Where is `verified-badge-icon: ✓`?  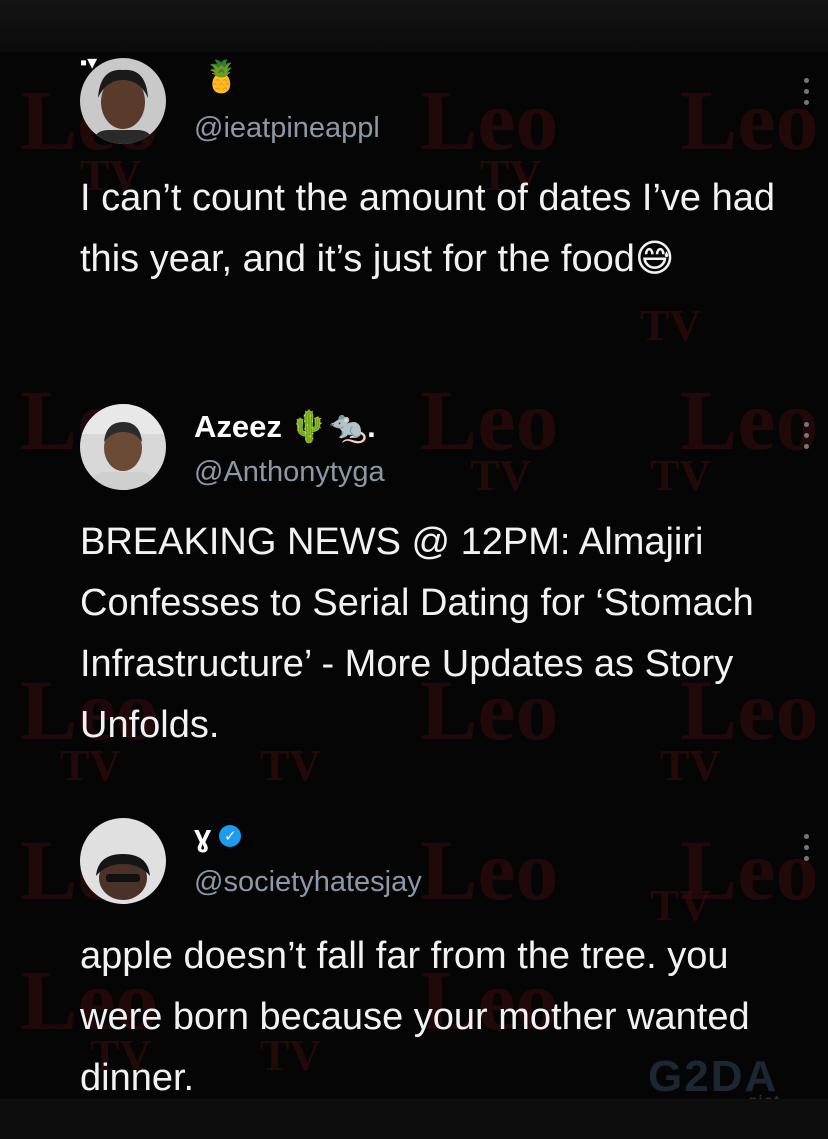 verified-badge-icon: ✓ is located at coordinates (230, 836).